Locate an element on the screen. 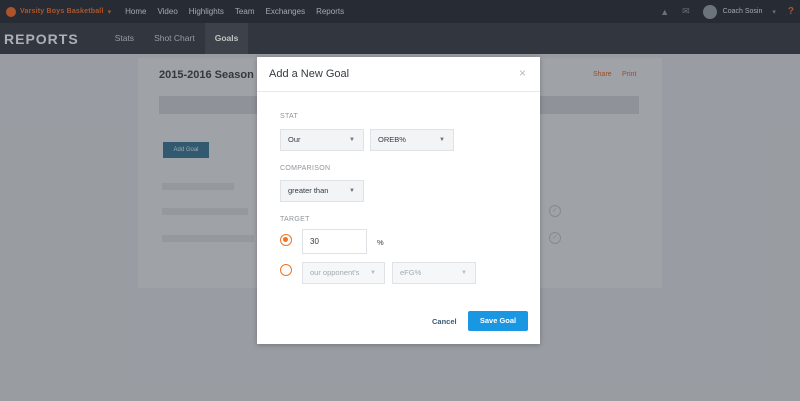  stat-owner-select: Our ▼ is located at coordinates (322, 140).